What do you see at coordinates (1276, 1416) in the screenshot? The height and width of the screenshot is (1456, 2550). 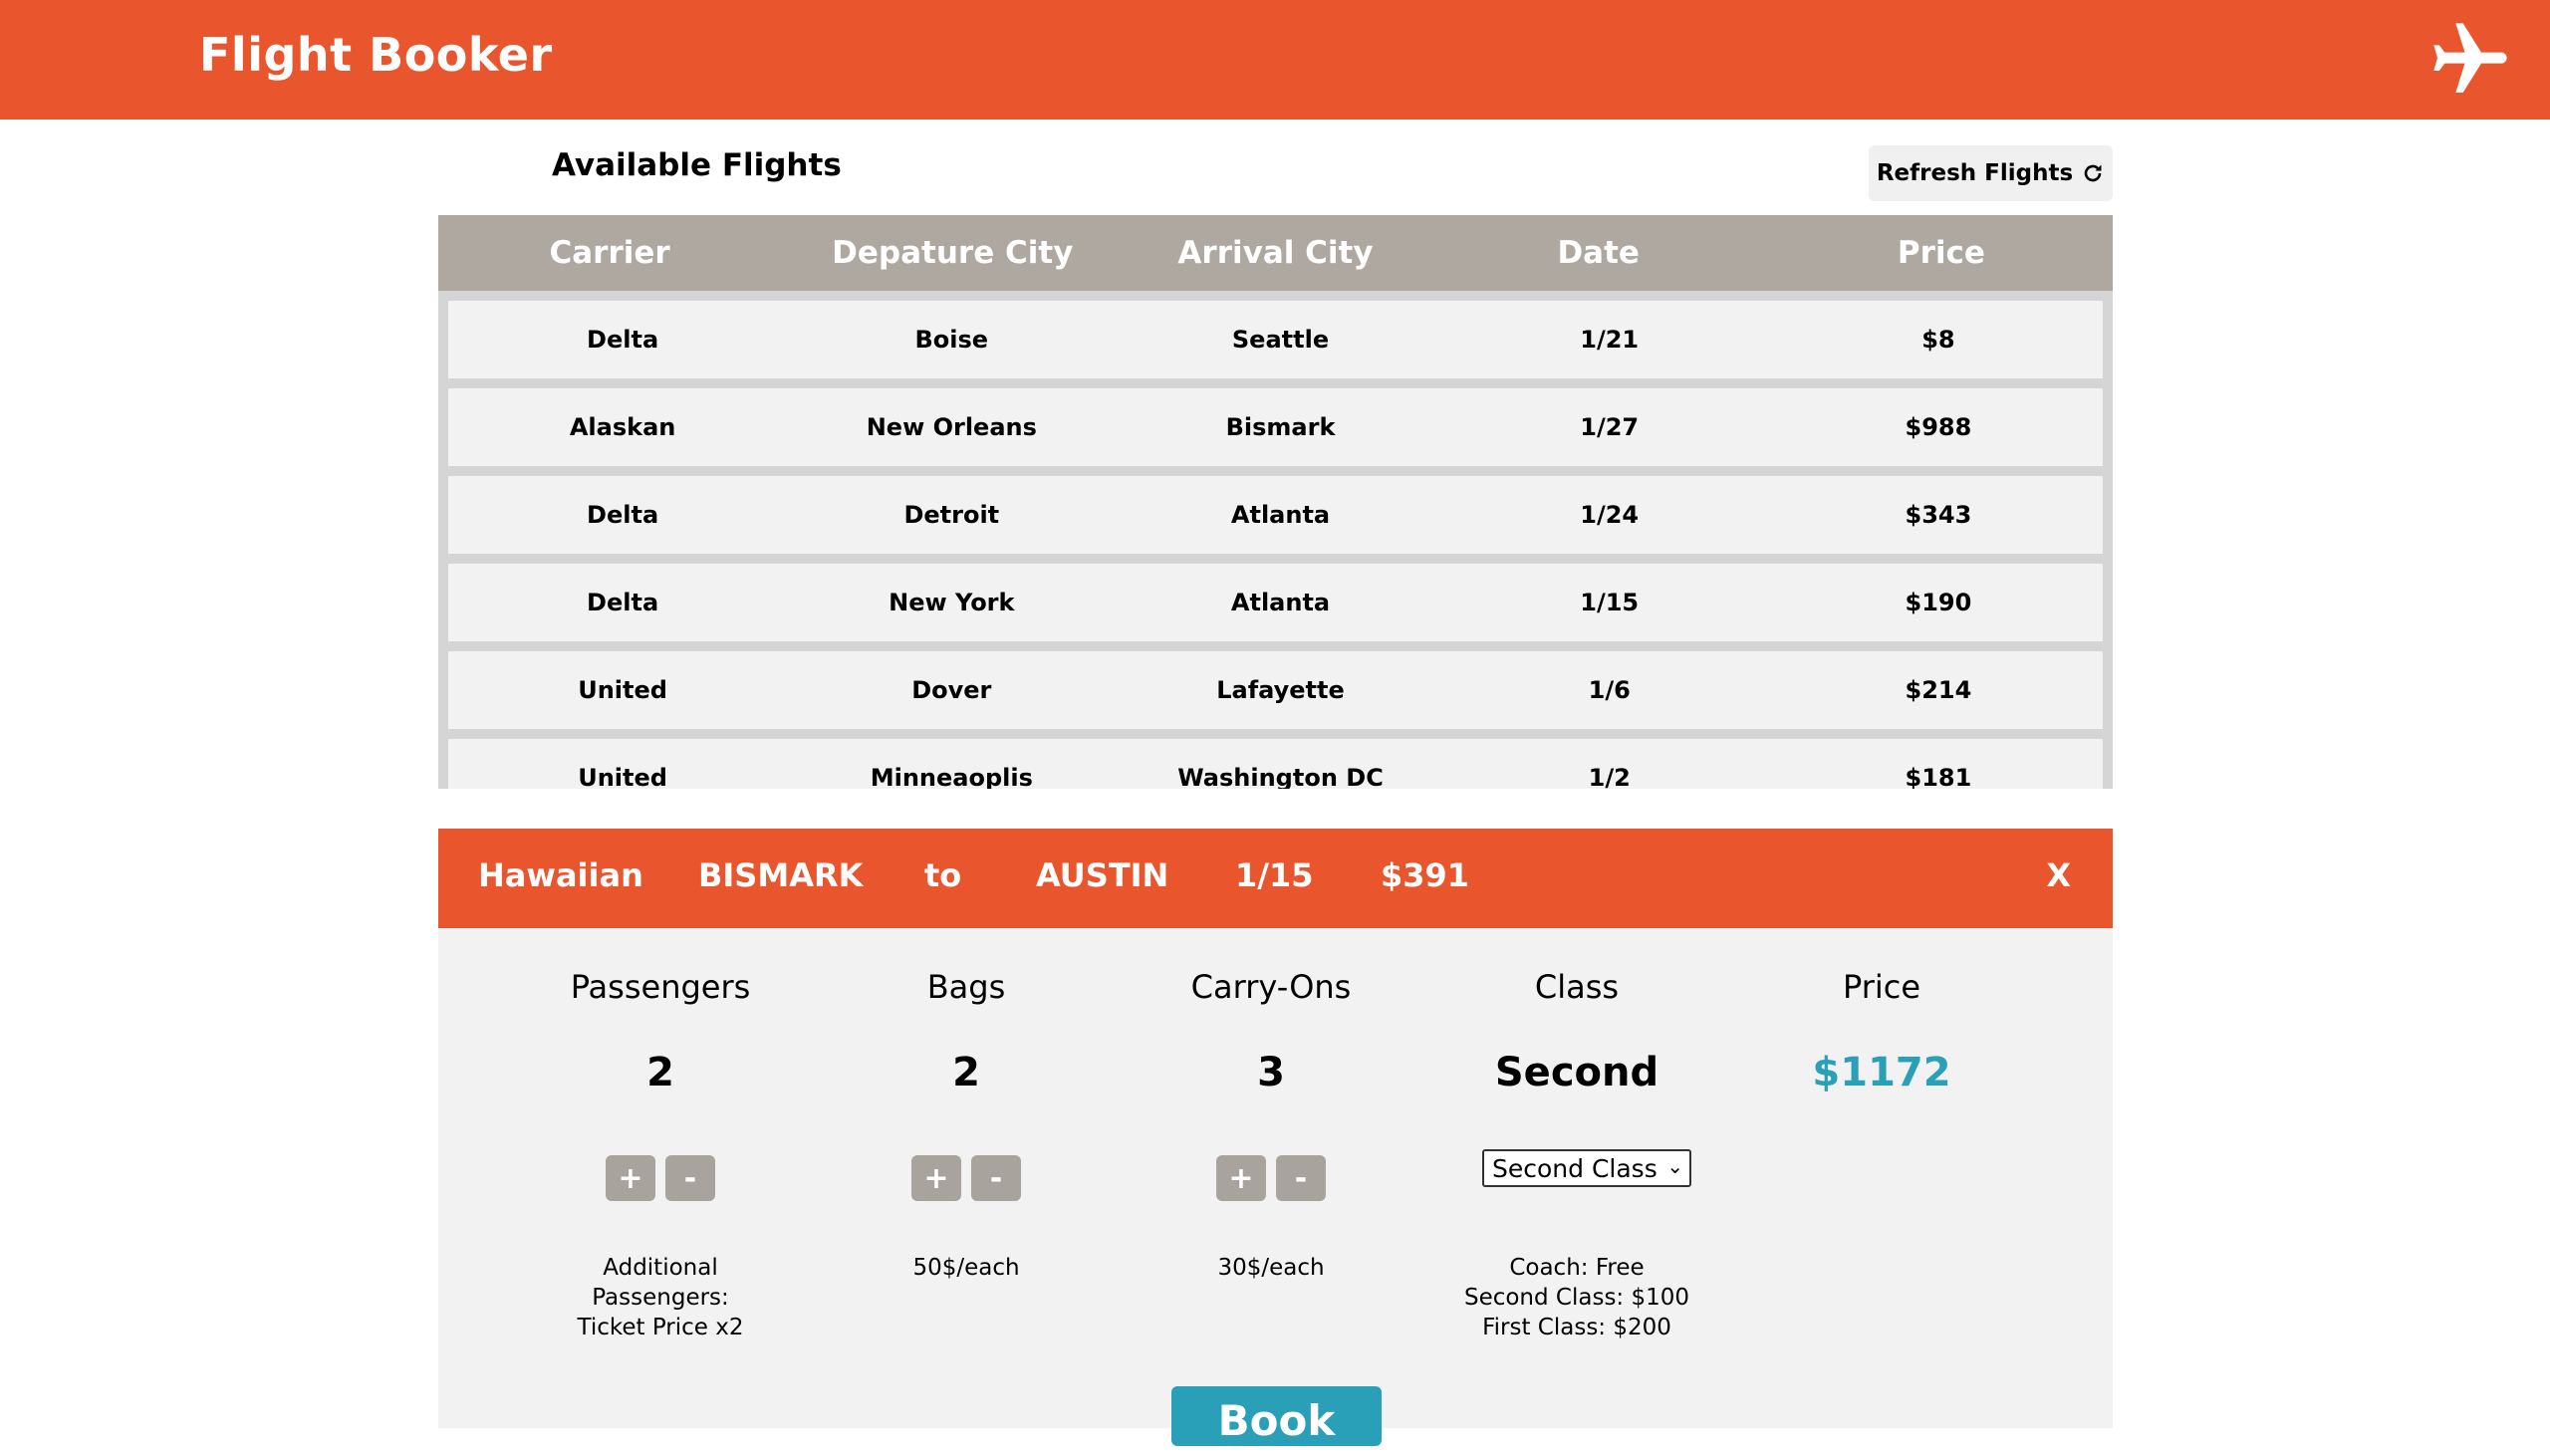 I see `book-button: Book` at bounding box center [1276, 1416].